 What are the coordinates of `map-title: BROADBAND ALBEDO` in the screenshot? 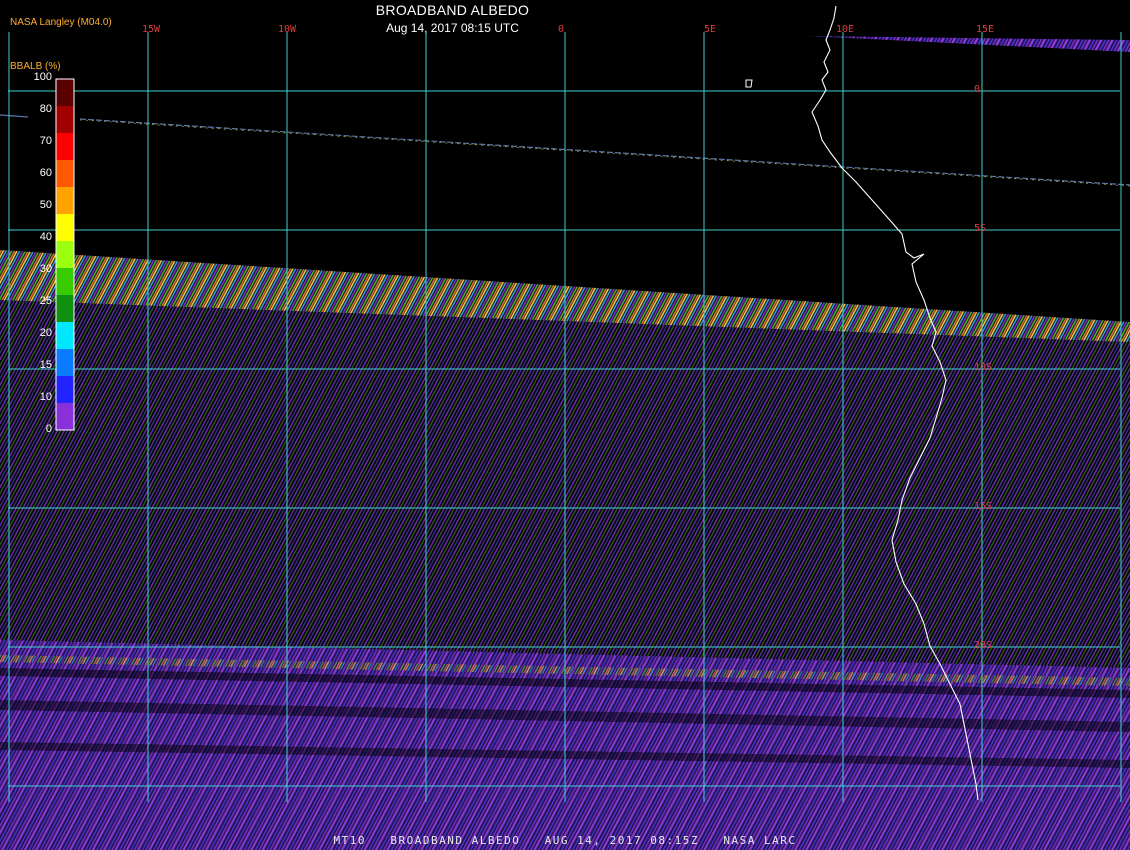 It's located at (452, 10).